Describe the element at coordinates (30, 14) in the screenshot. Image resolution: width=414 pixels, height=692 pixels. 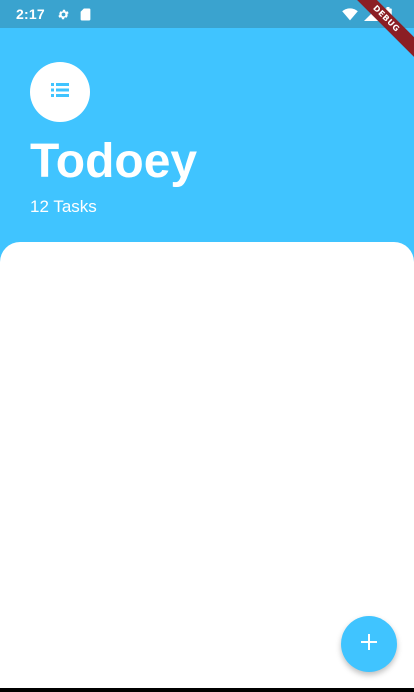
I see `status-time: 2:17` at that location.